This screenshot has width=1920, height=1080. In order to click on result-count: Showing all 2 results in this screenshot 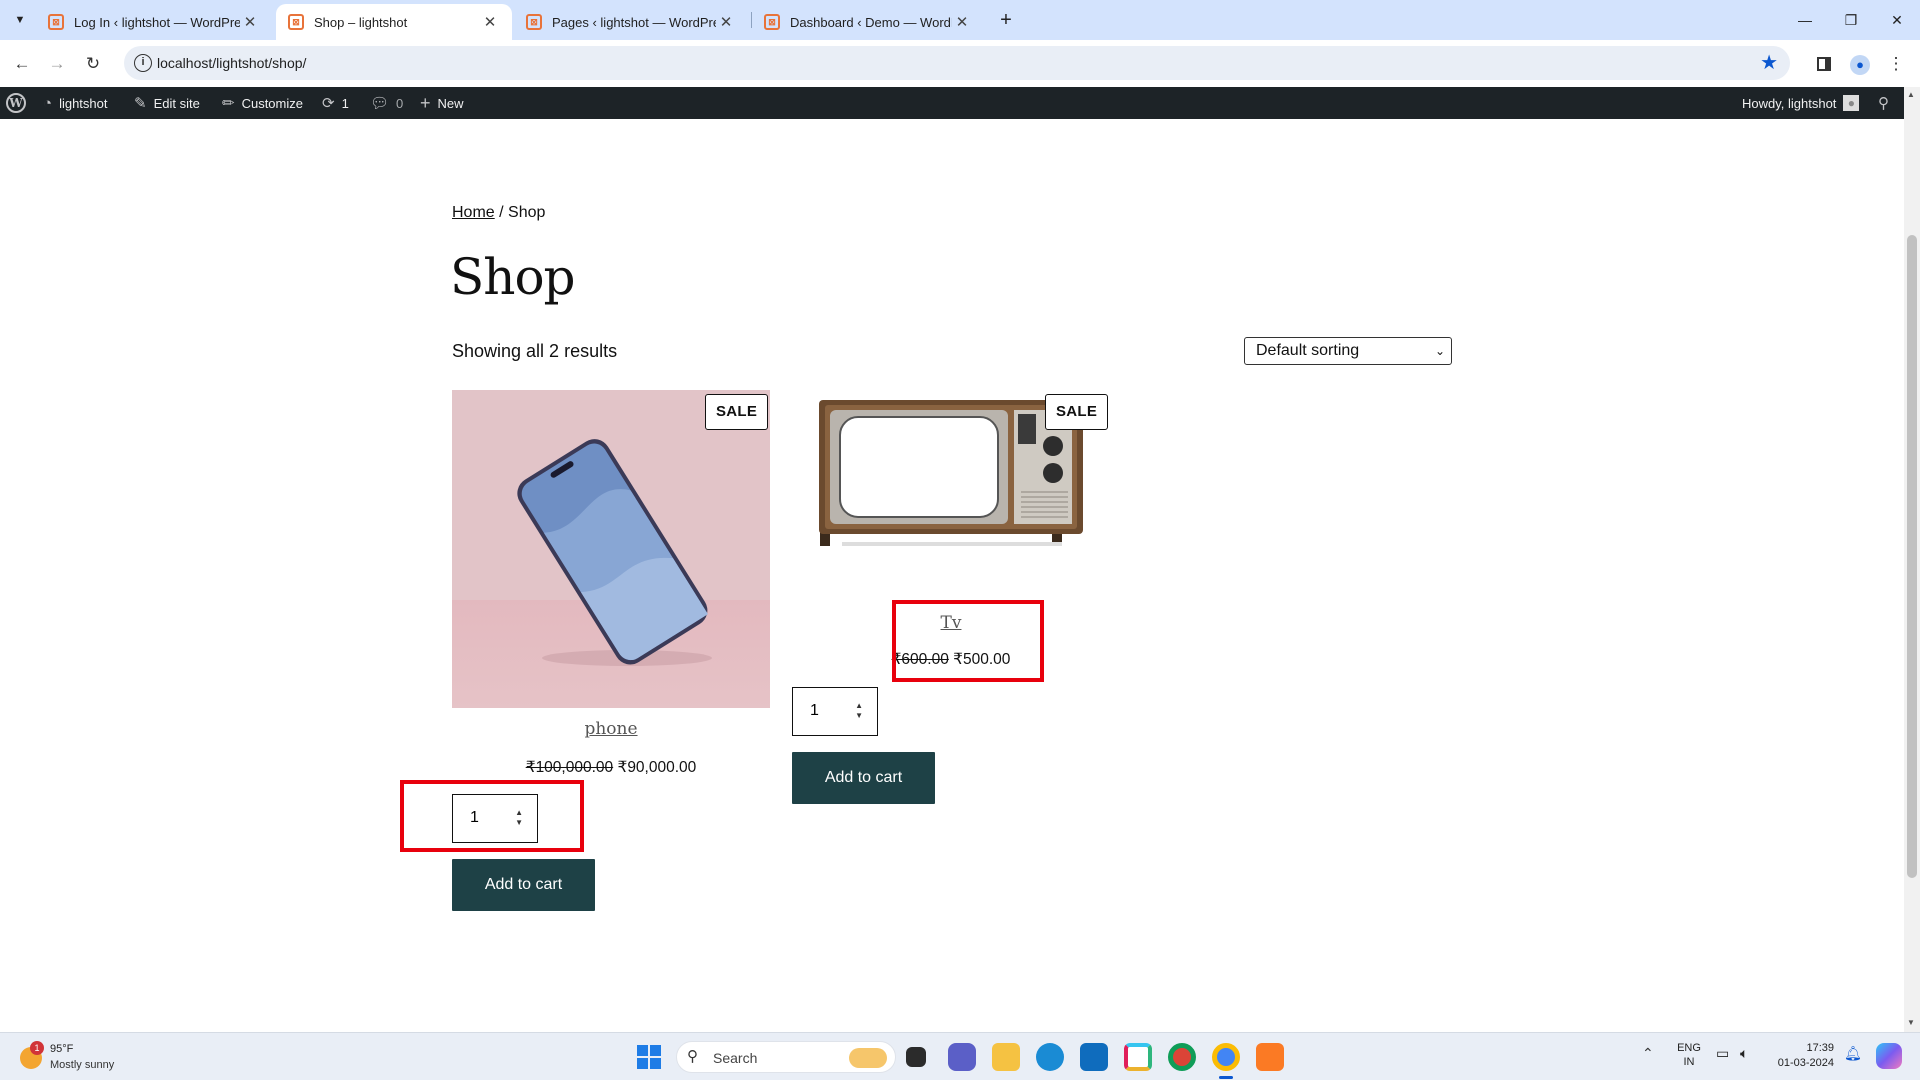, I will do `click(535, 351)`.